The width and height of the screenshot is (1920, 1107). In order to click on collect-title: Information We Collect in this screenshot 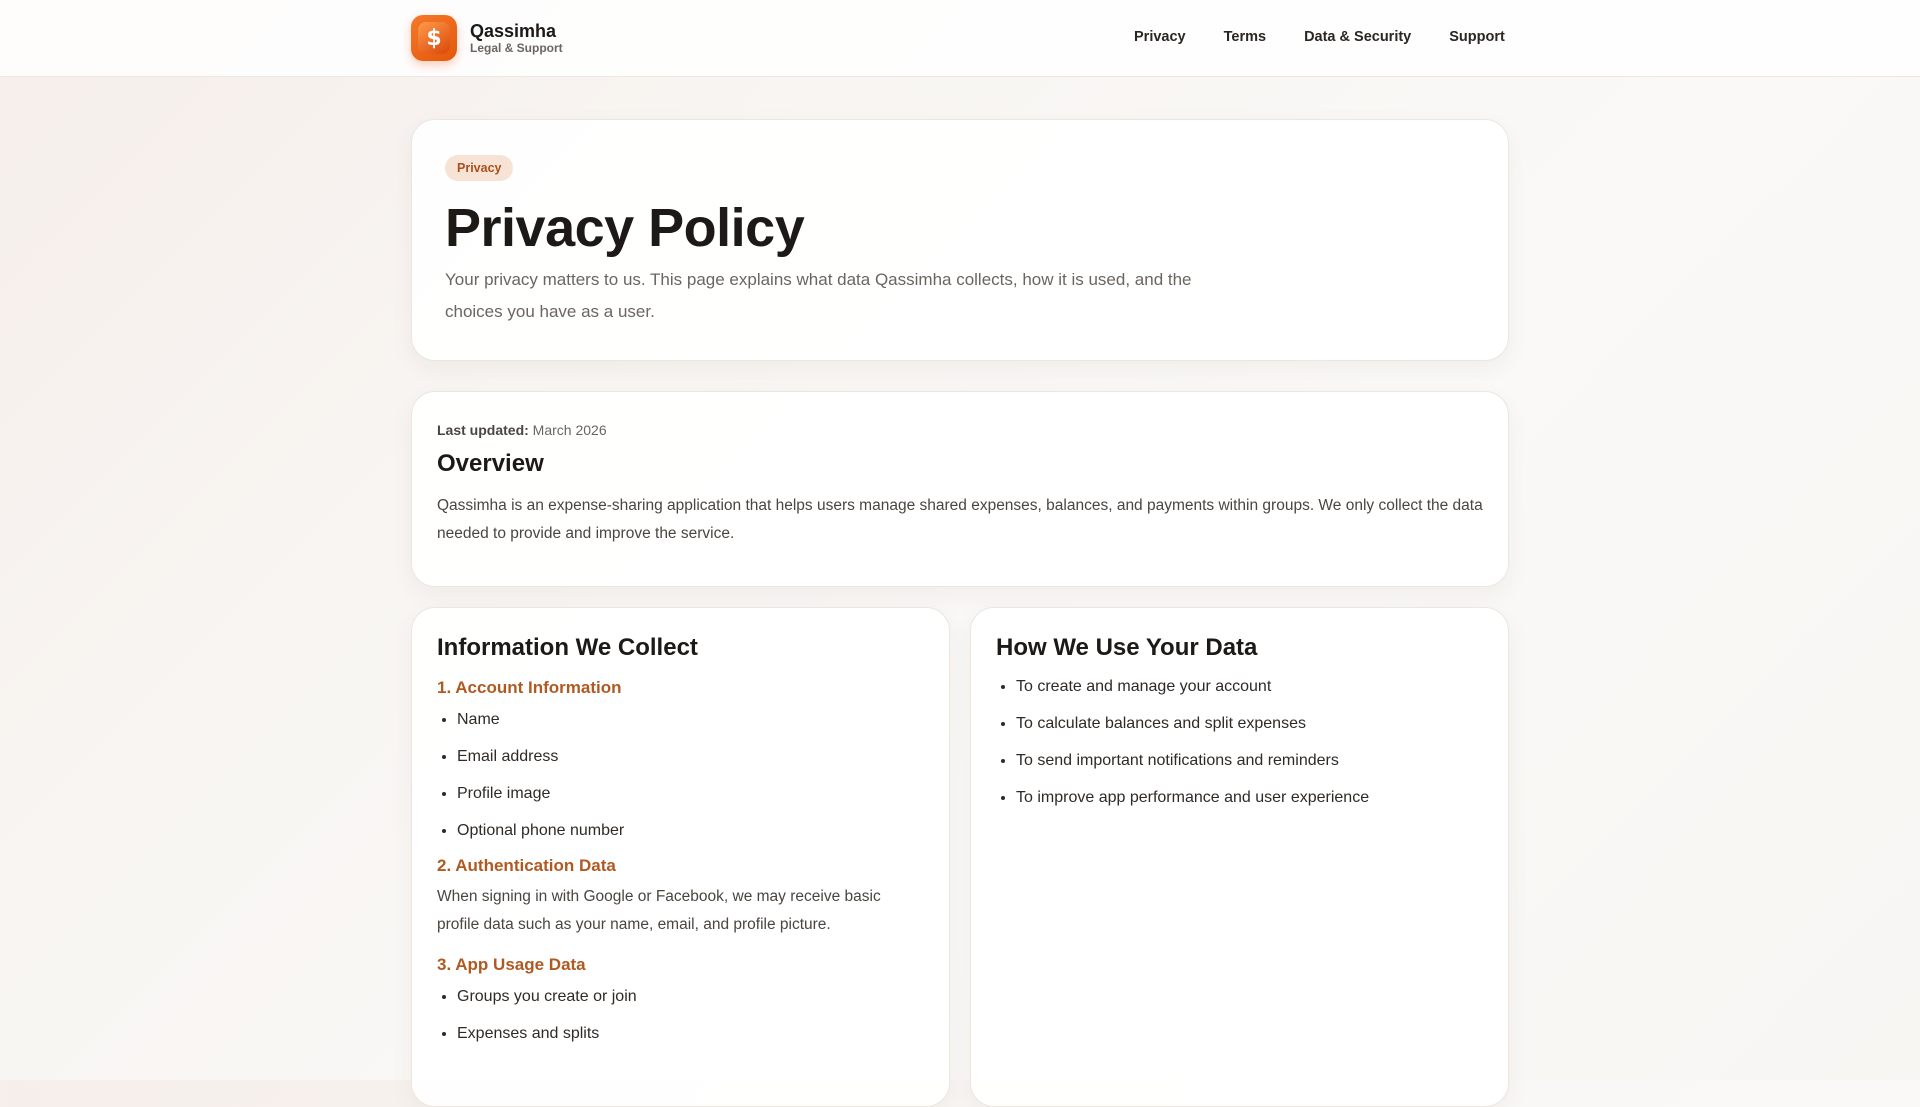, I will do `click(567, 647)`.